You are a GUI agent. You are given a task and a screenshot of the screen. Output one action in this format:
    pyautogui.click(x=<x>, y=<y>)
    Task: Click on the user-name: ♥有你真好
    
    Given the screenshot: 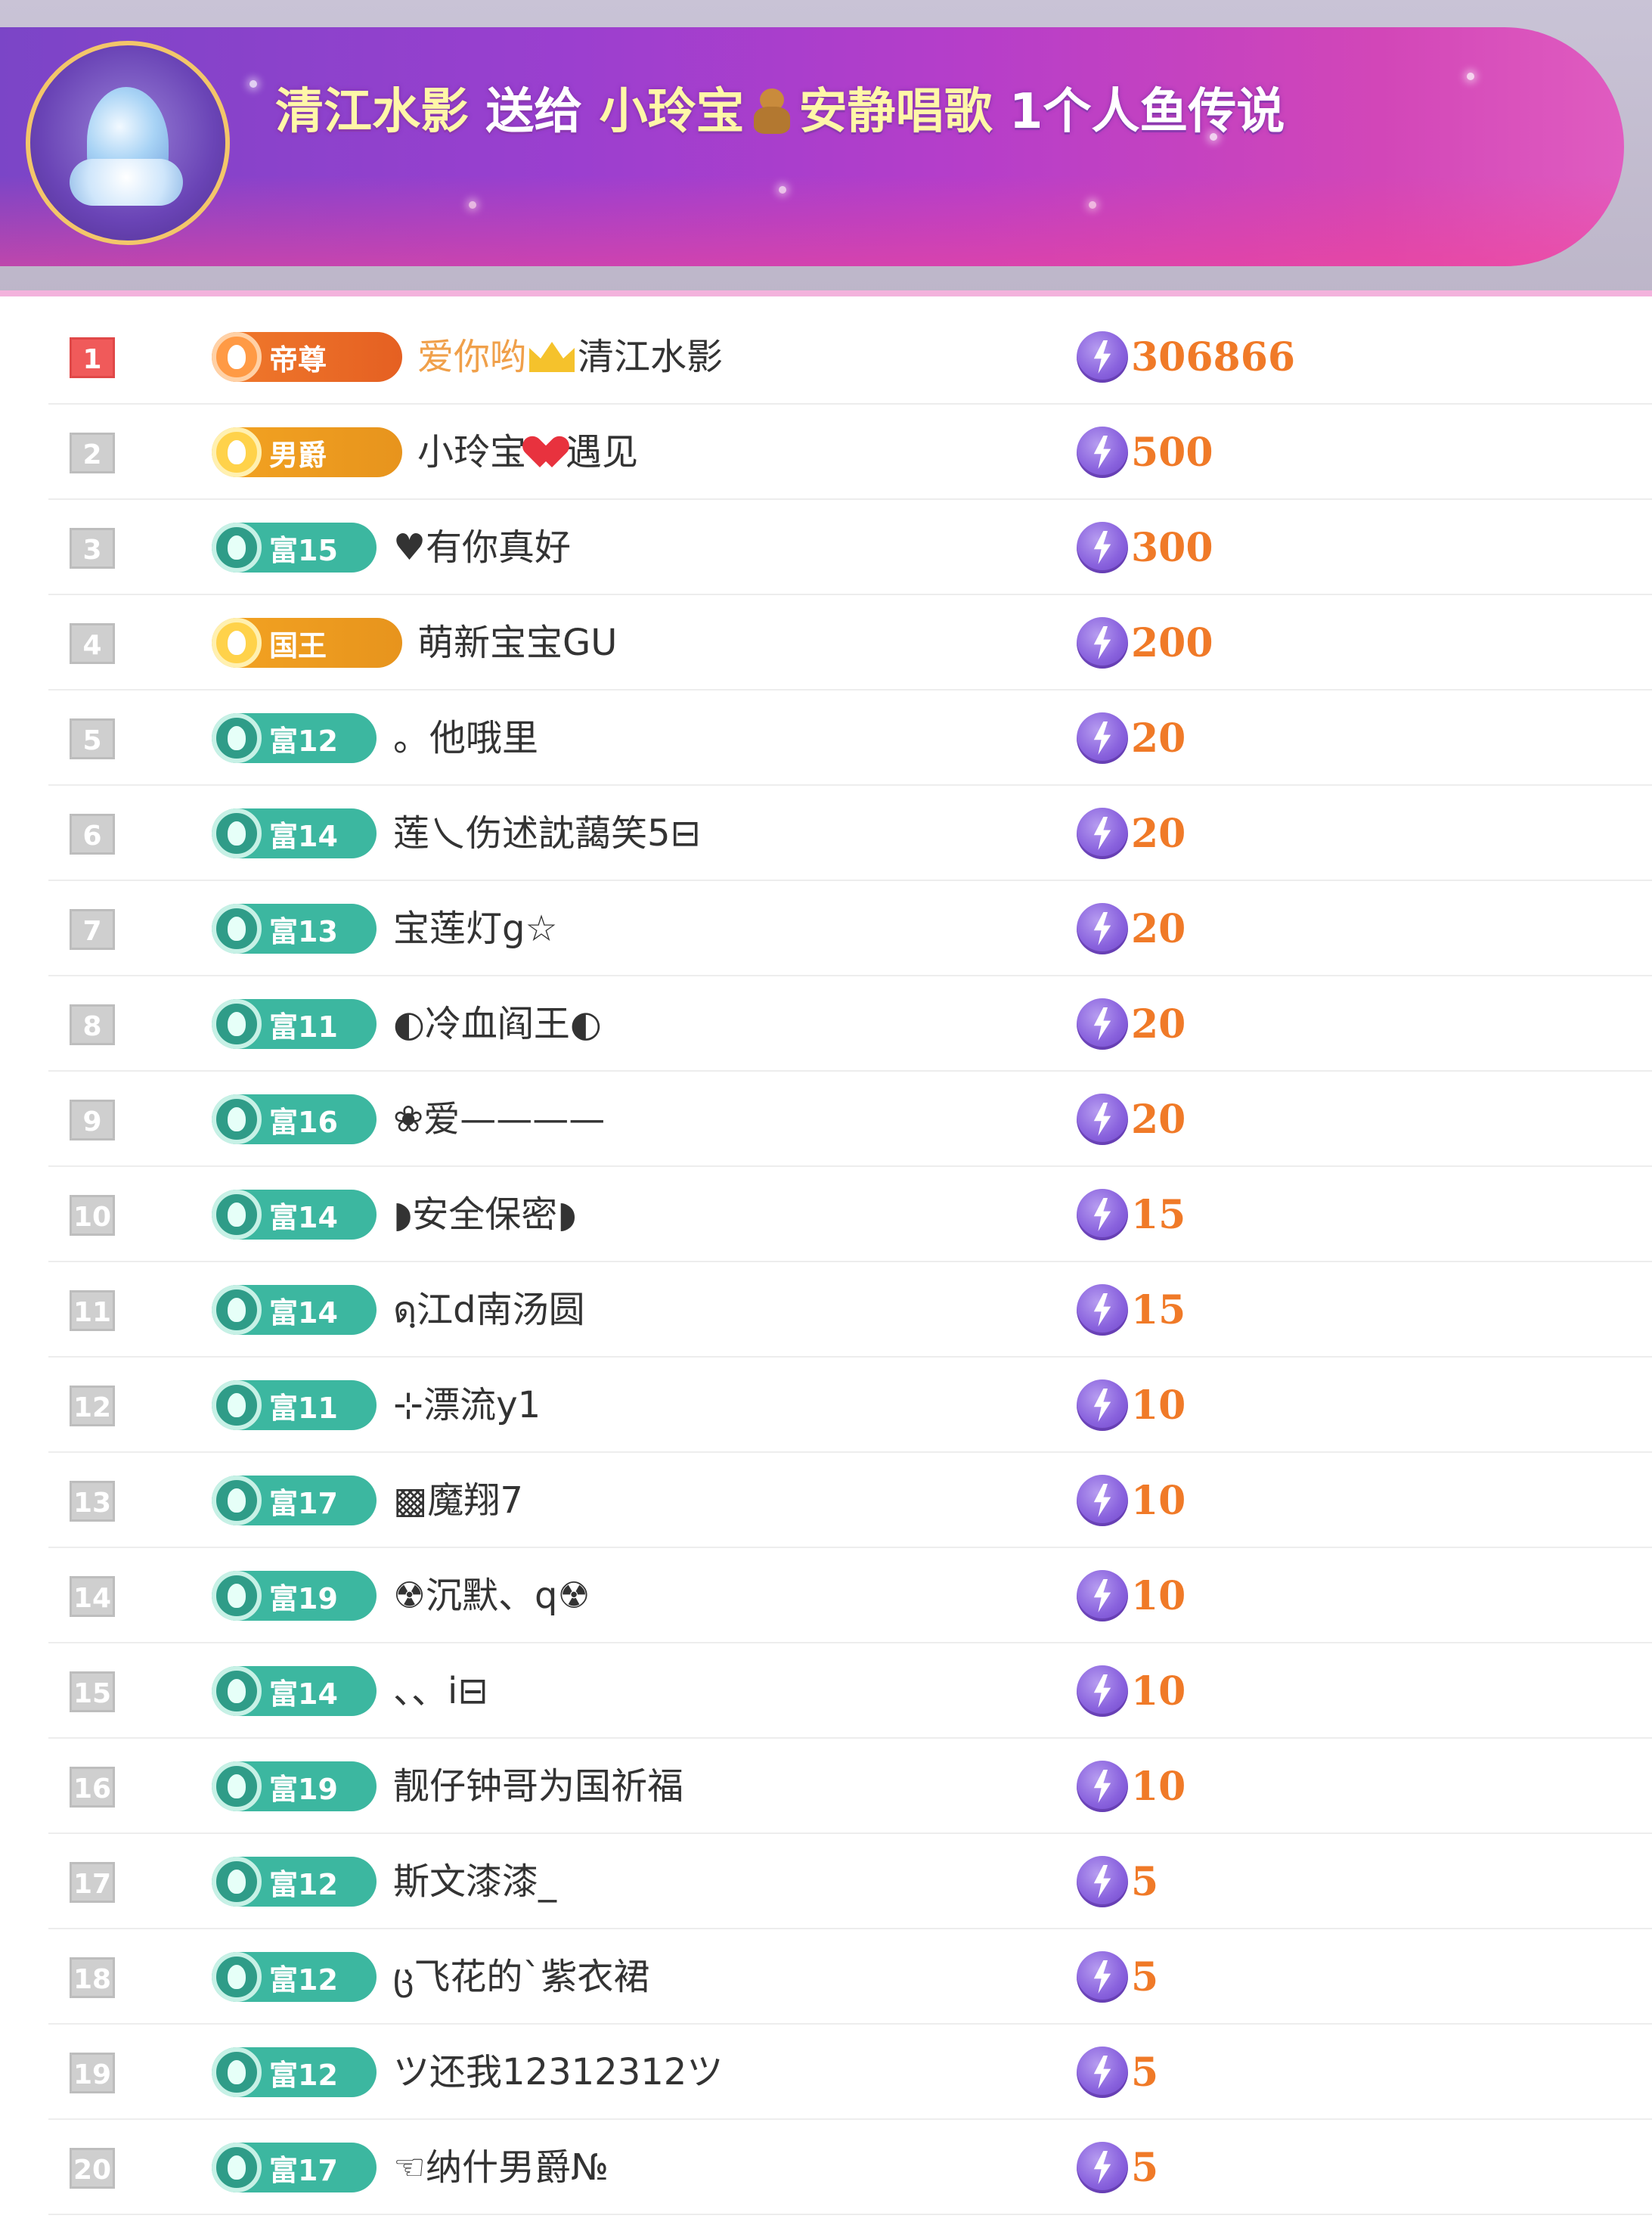 What is the action you would take?
    pyautogui.click(x=482, y=547)
    